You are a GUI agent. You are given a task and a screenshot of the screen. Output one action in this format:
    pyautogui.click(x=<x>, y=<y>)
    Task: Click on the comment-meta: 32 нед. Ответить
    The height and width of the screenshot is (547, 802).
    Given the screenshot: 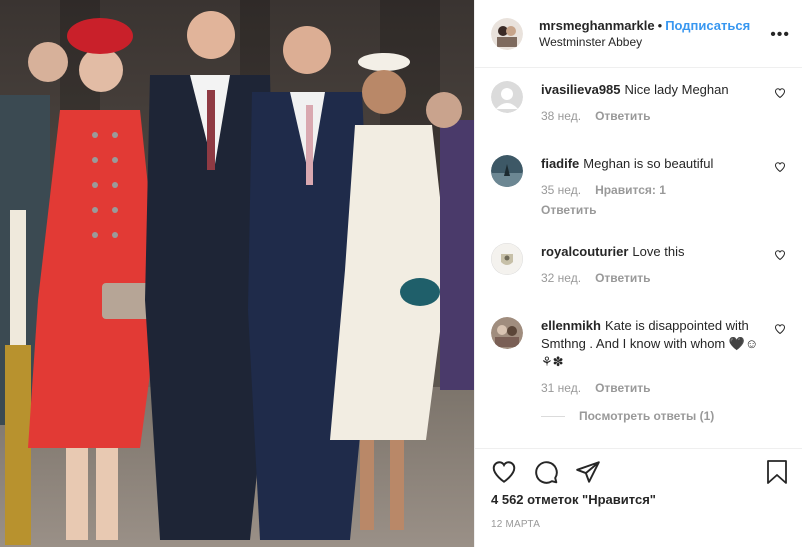 What is the action you would take?
    pyautogui.click(x=651, y=278)
    